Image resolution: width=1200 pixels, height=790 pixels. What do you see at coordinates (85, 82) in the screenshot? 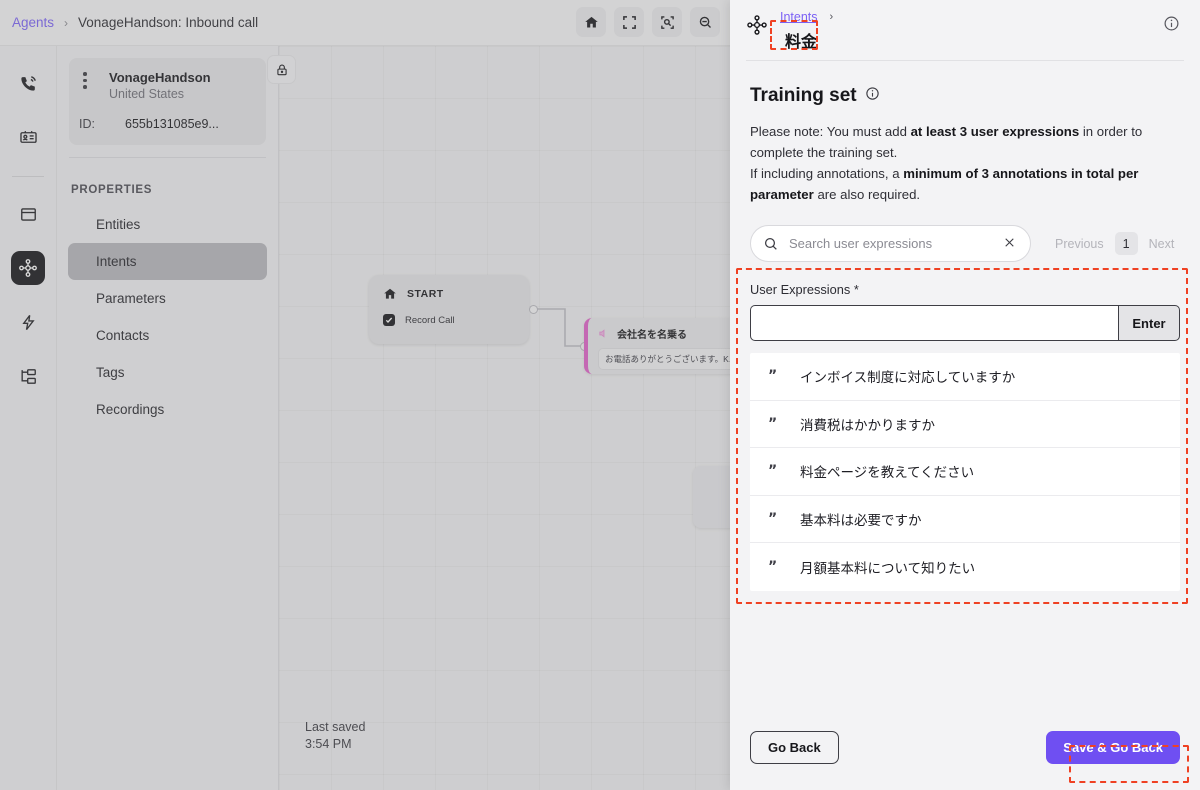
I see `agent-menu-icon` at bounding box center [85, 82].